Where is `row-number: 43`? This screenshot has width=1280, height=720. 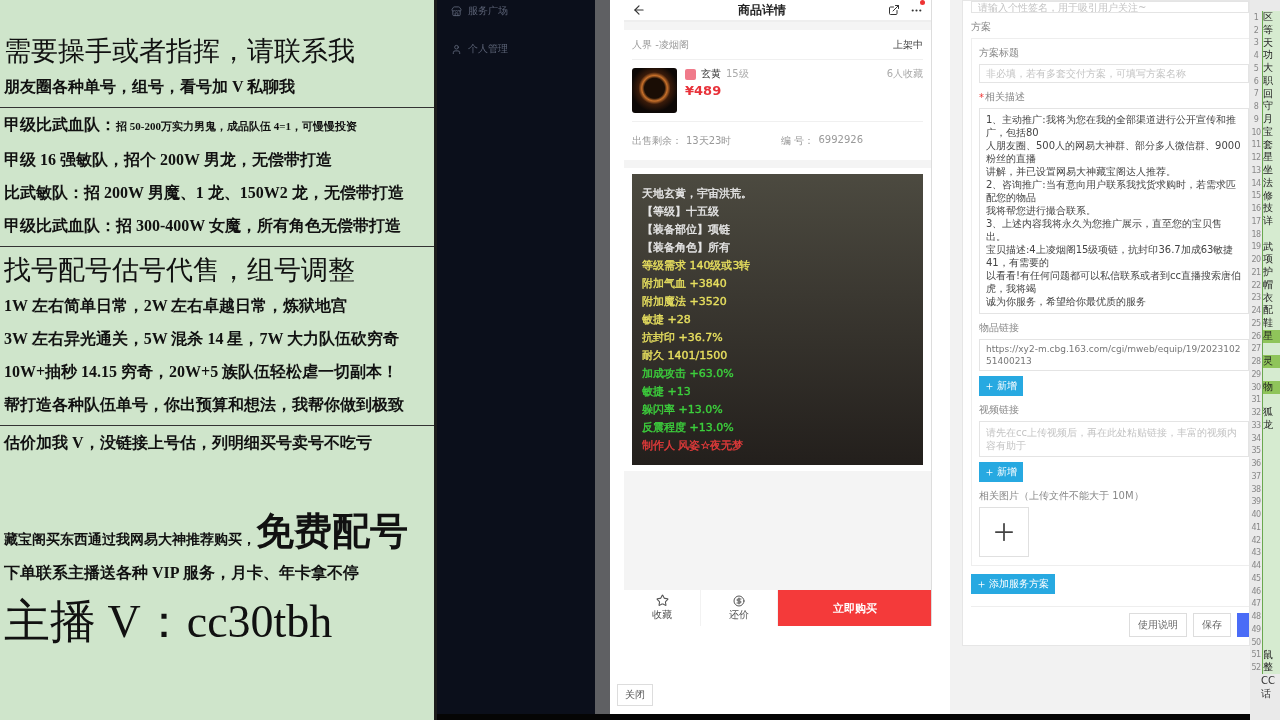 row-number: 43 is located at coordinates (1256, 553).